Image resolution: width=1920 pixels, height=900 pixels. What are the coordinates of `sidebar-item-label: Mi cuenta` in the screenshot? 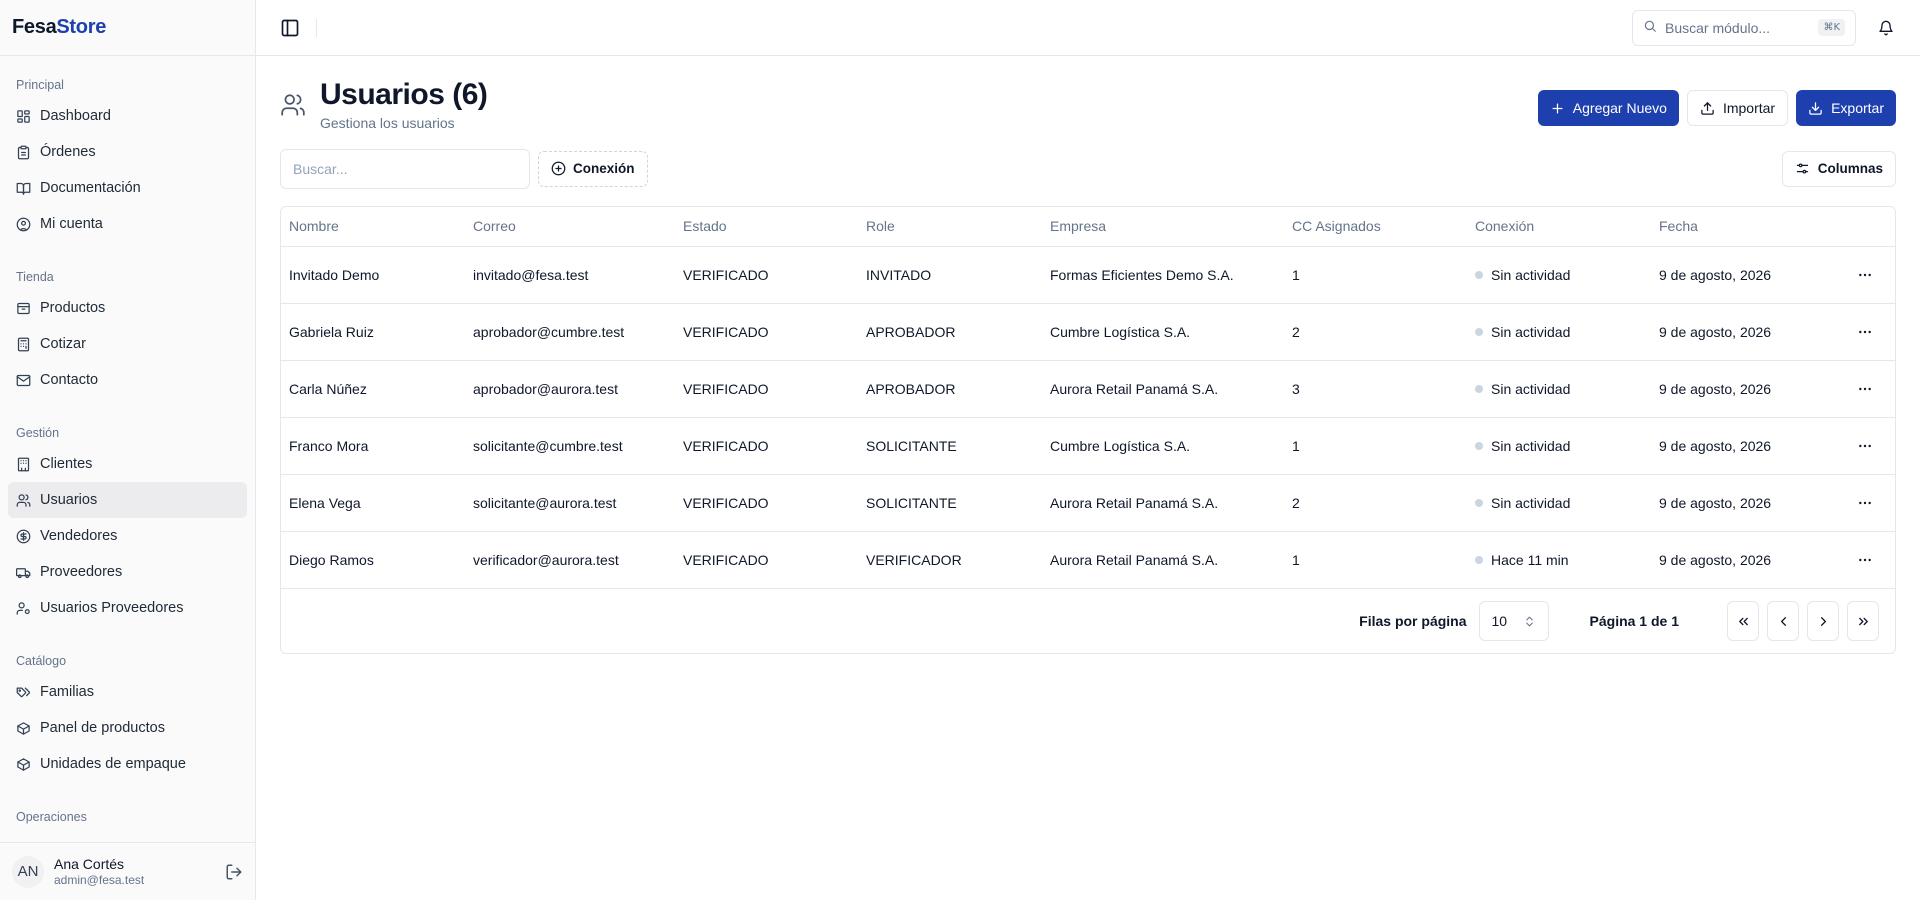 It's located at (71, 224).